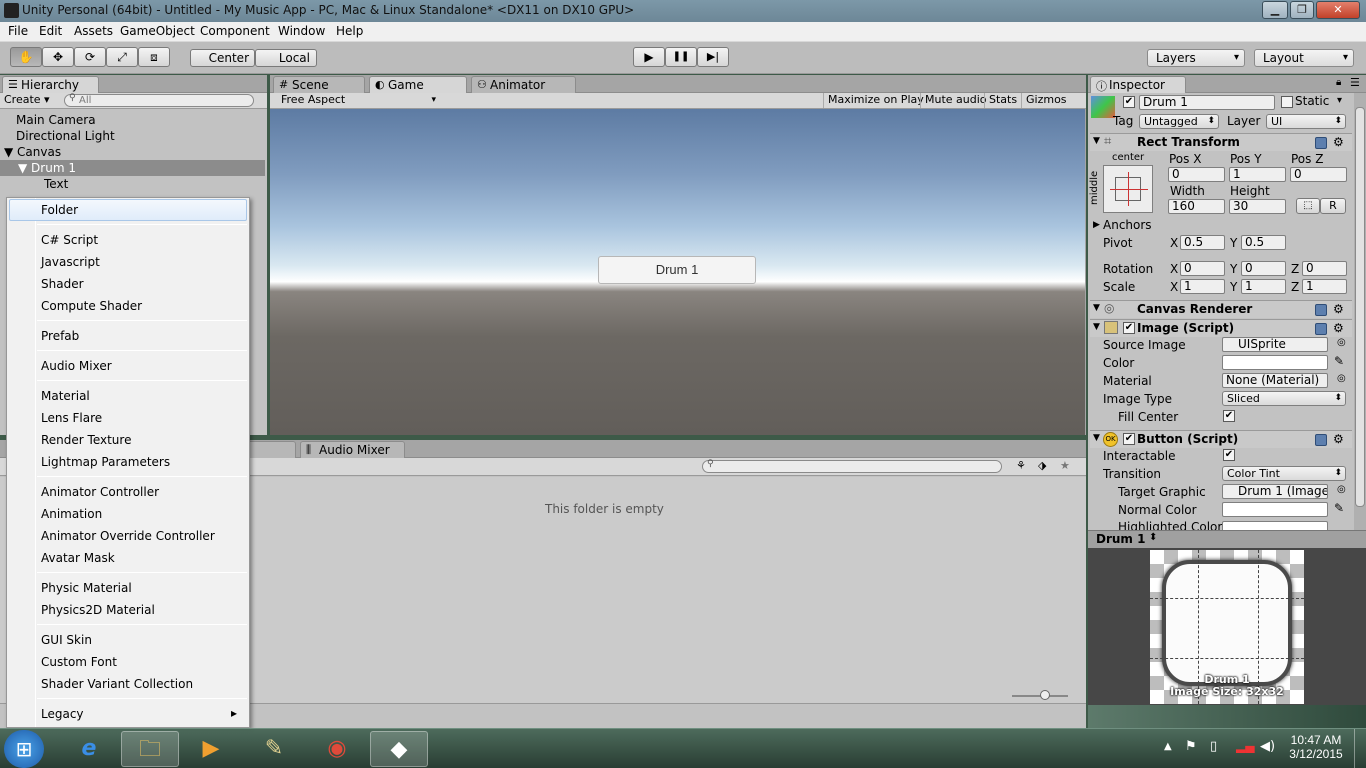 The width and height of the screenshot is (1366, 768). I want to click on tab-animator: ⚇ Animator, so click(523, 84).